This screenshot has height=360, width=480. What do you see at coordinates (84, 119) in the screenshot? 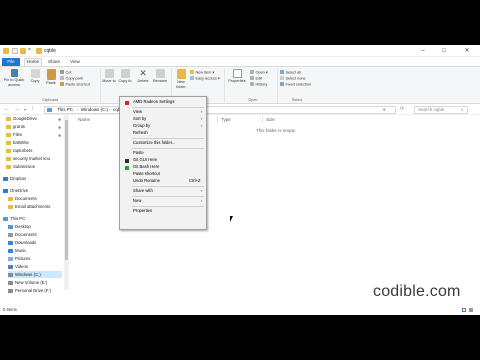
I see `column-name: Name` at bounding box center [84, 119].